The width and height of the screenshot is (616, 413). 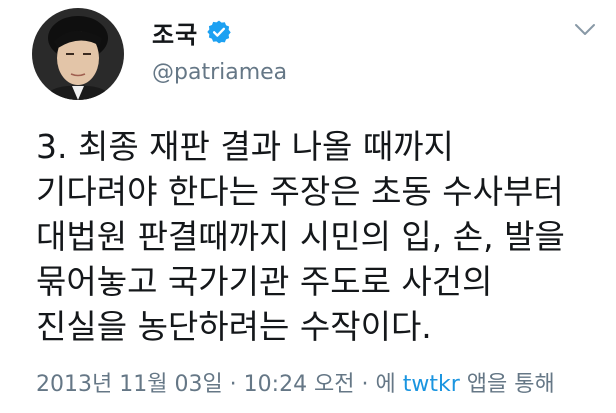 What do you see at coordinates (219, 32) in the screenshot?
I see `verified-badge-icon` at bounding box center [219, 32].